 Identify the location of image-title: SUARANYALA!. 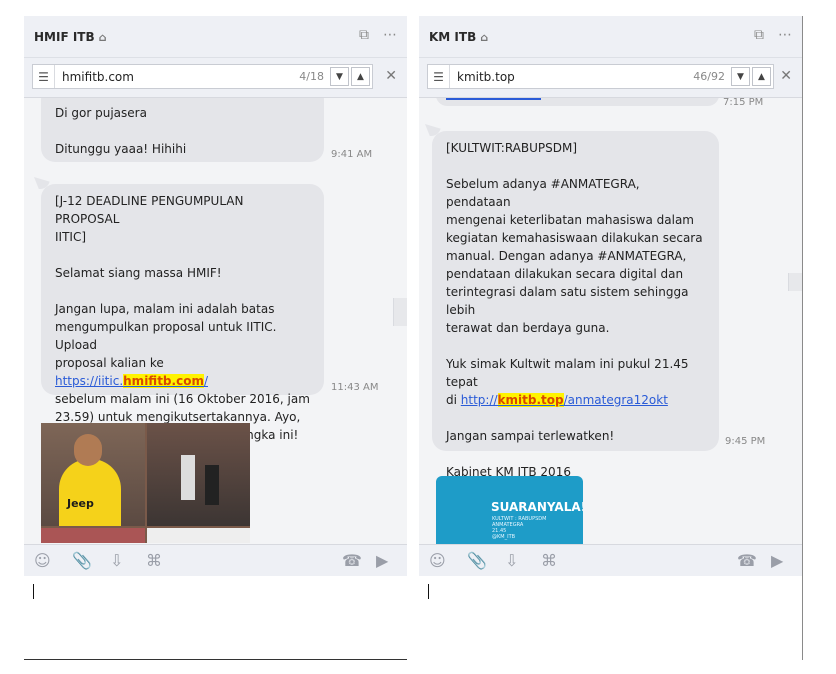
(537, 507).